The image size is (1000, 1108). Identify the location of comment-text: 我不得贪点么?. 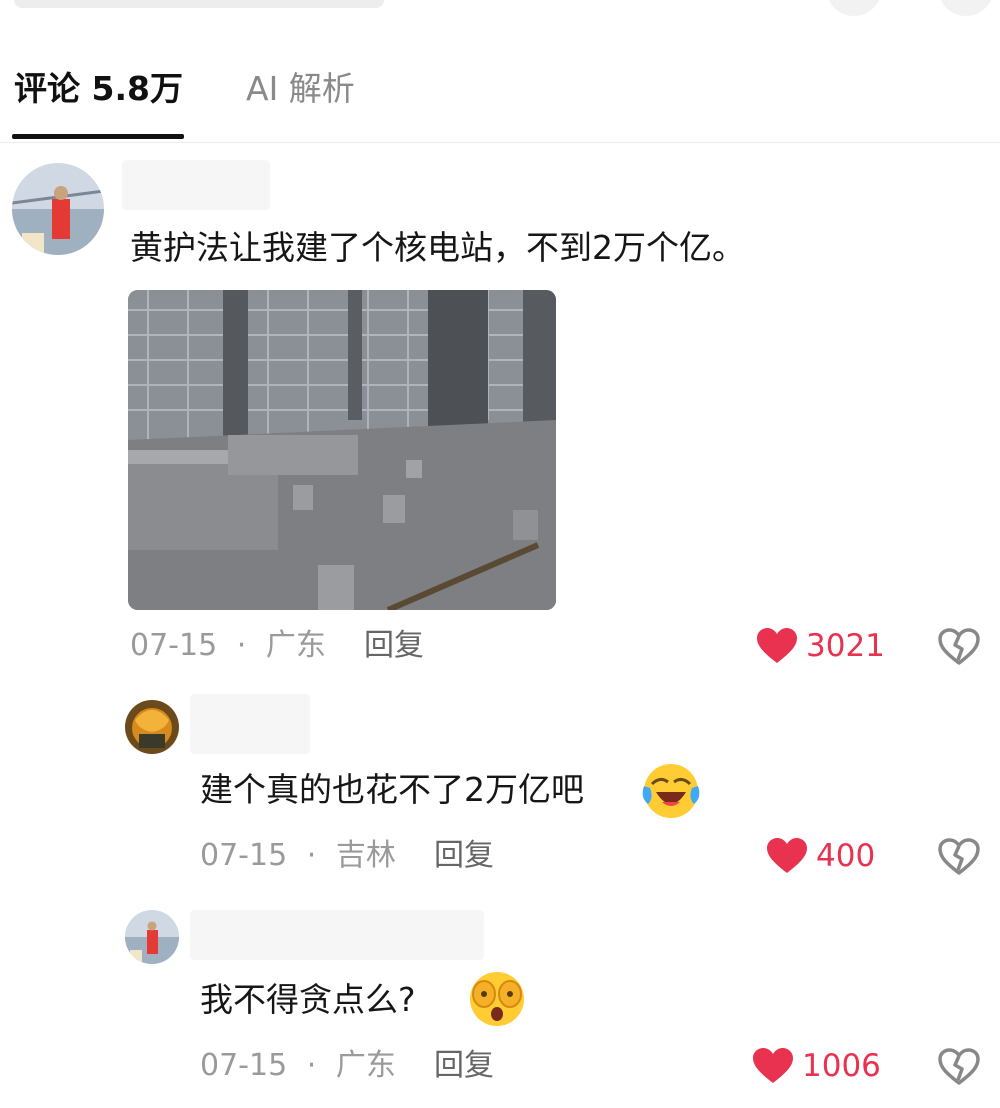
(308, 999).